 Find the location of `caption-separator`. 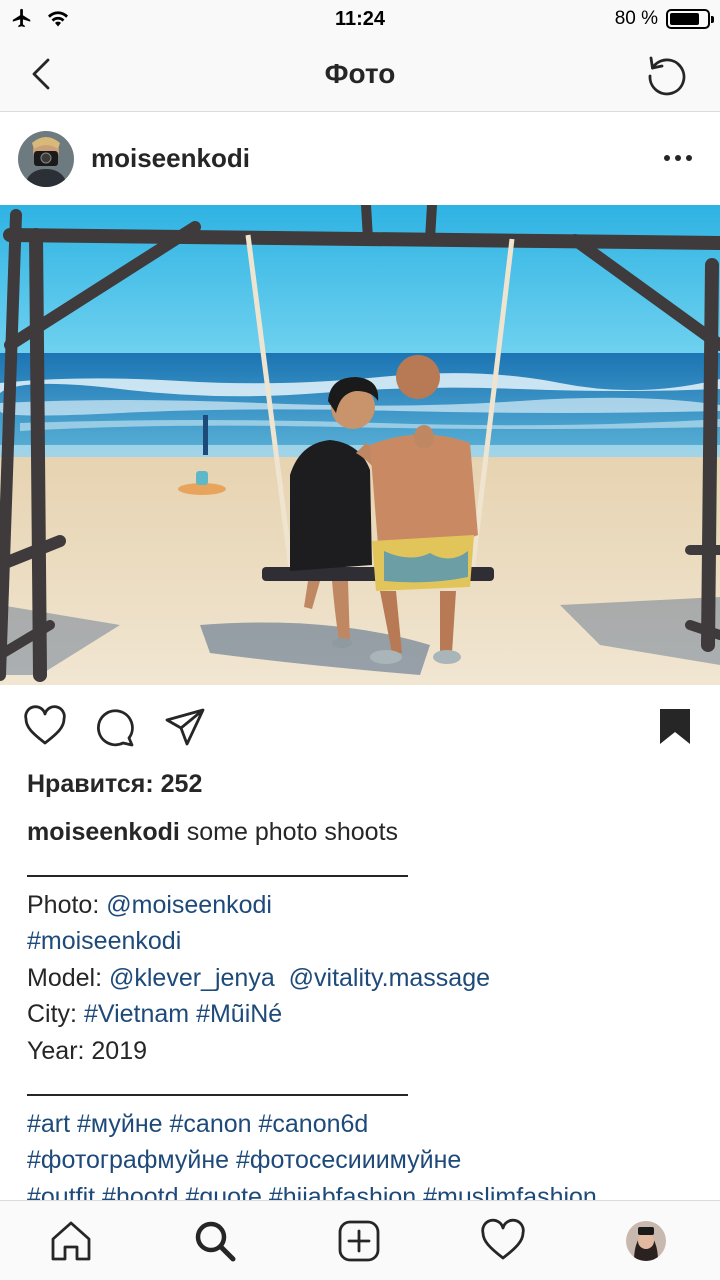

caption-separator is located at coordinates (217, 864).